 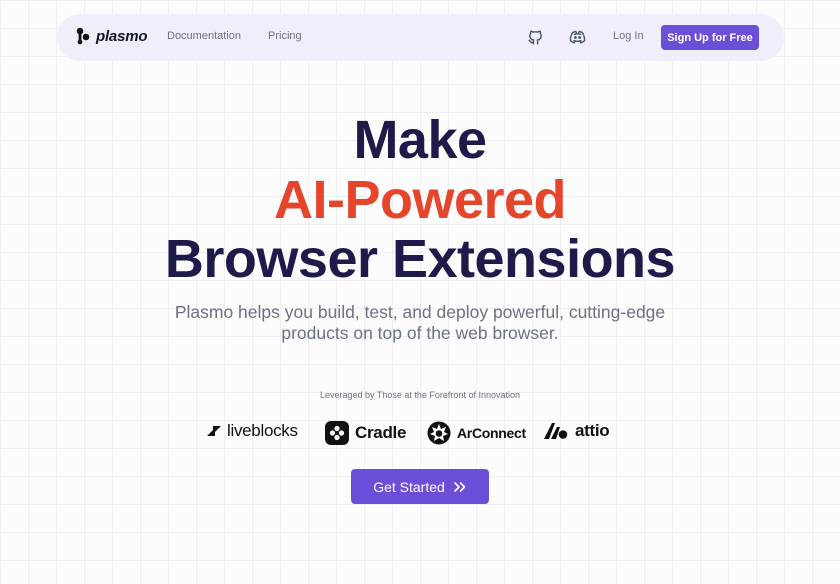 I want to click on arconnect-mark-icon, so click(x=439, y=433).